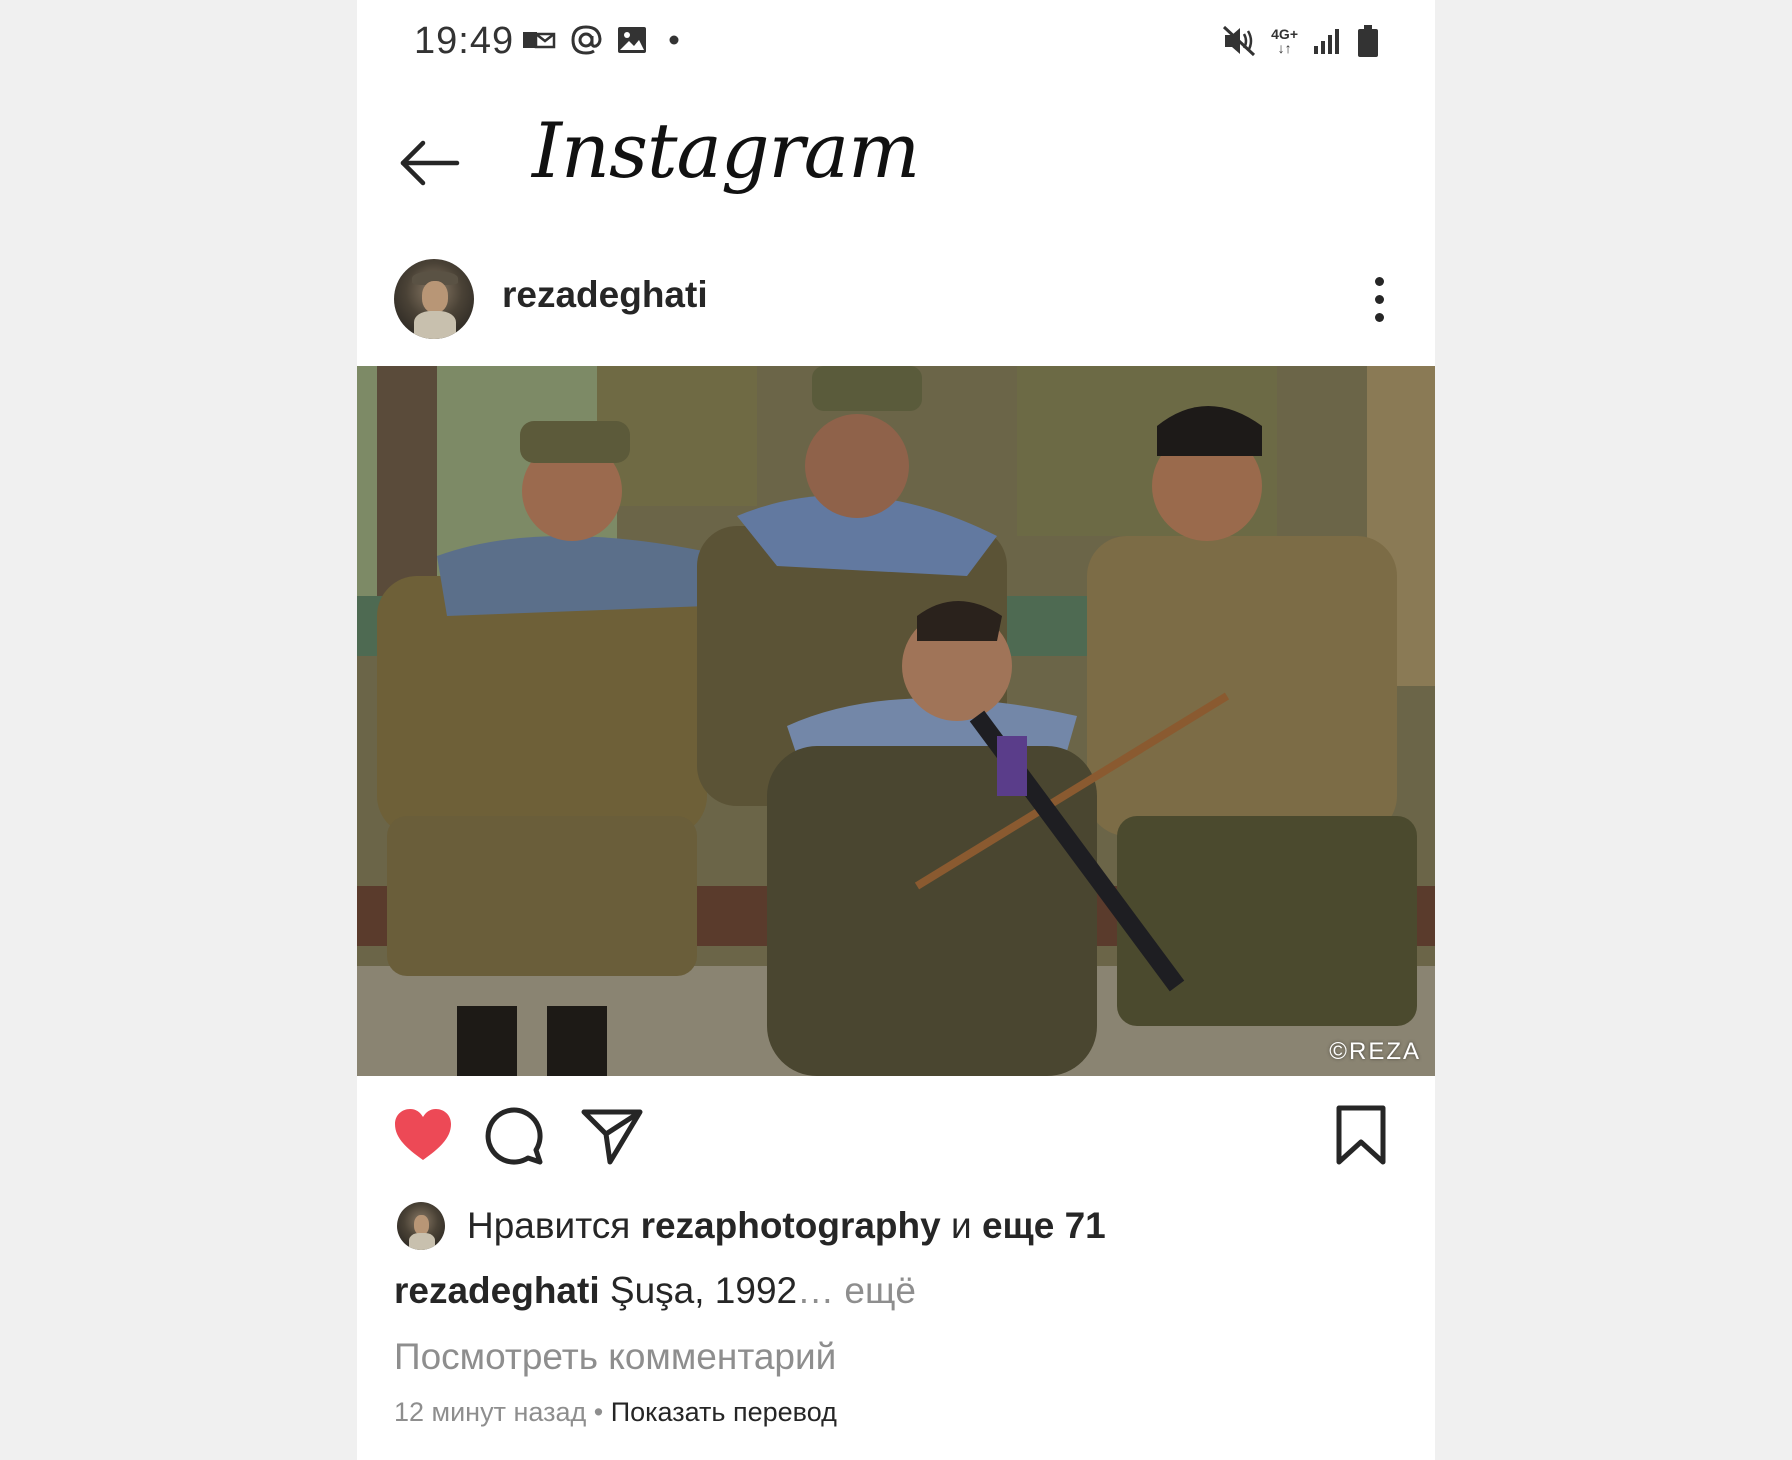 Image resolution: width=1792 pixels, height=1460 pixels. I want to click on view-comments-link: Посмотреть комментарий, so click(615, 1357).